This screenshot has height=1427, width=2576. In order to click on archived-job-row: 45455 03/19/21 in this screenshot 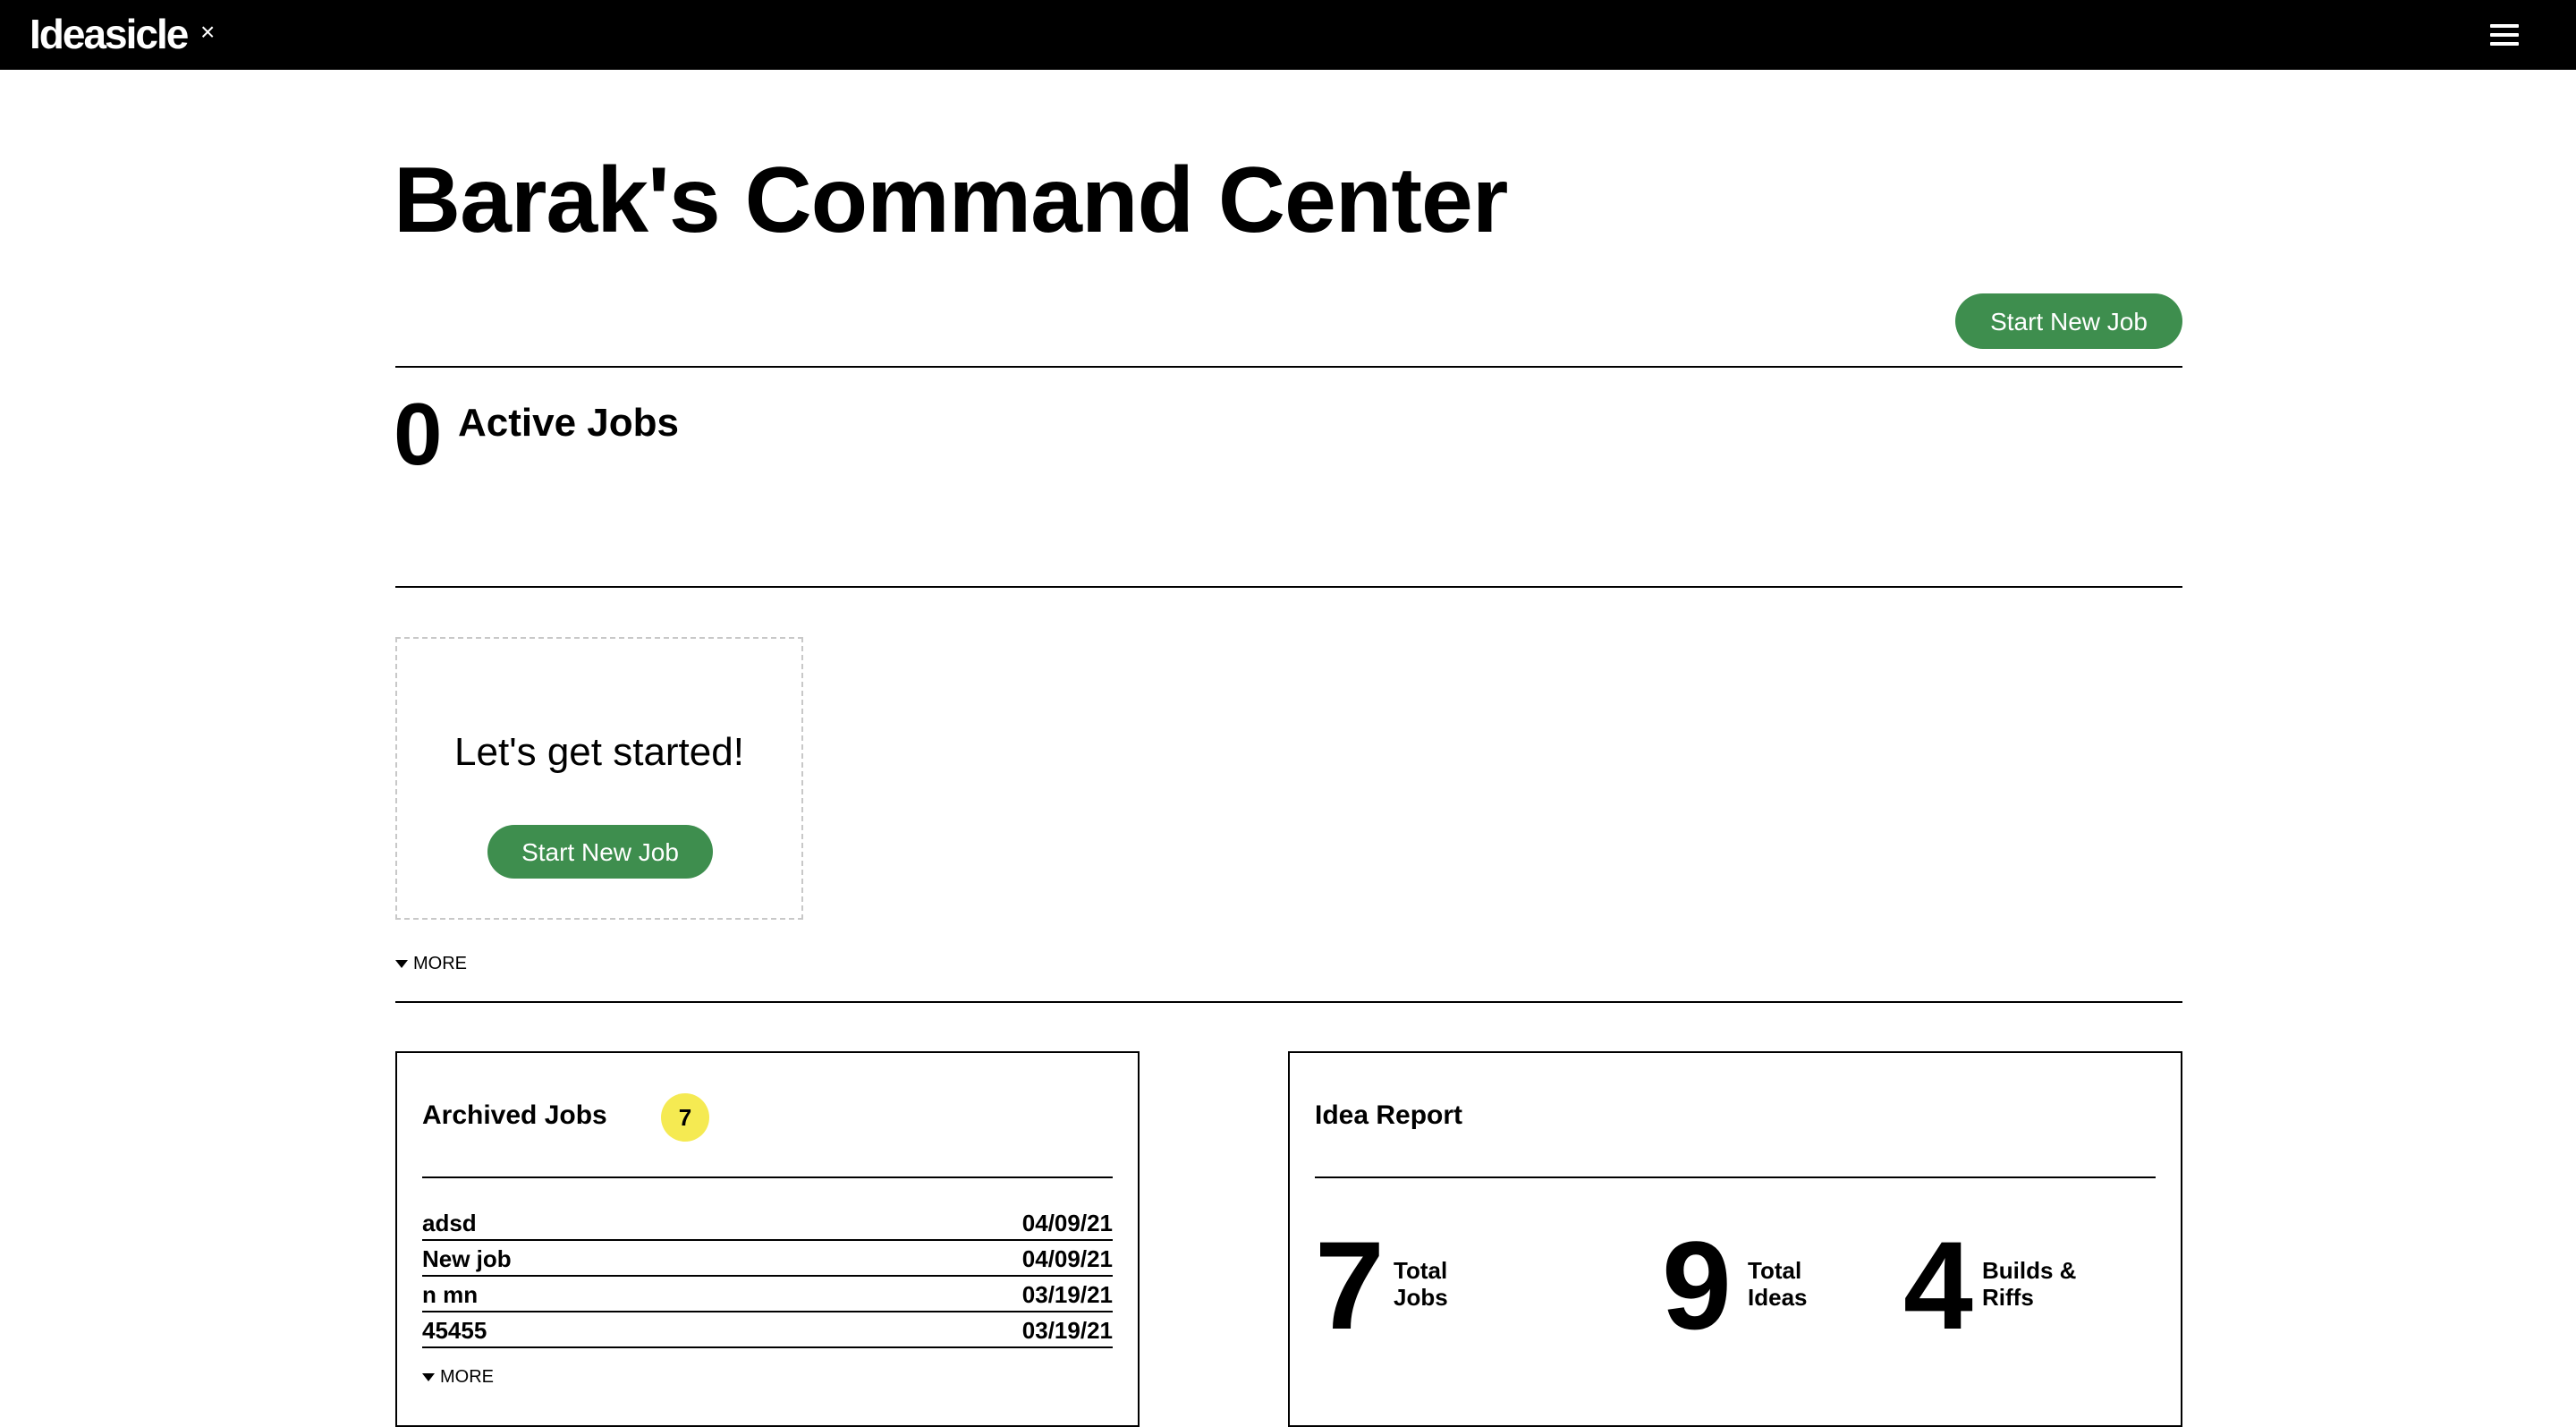, I will do `click(767, 1330)`.